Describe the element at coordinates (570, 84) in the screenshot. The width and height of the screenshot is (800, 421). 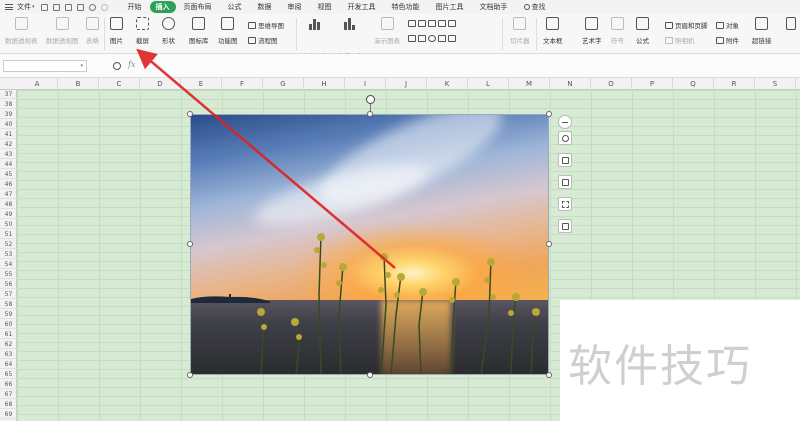
I see `column-header: N` at that location.